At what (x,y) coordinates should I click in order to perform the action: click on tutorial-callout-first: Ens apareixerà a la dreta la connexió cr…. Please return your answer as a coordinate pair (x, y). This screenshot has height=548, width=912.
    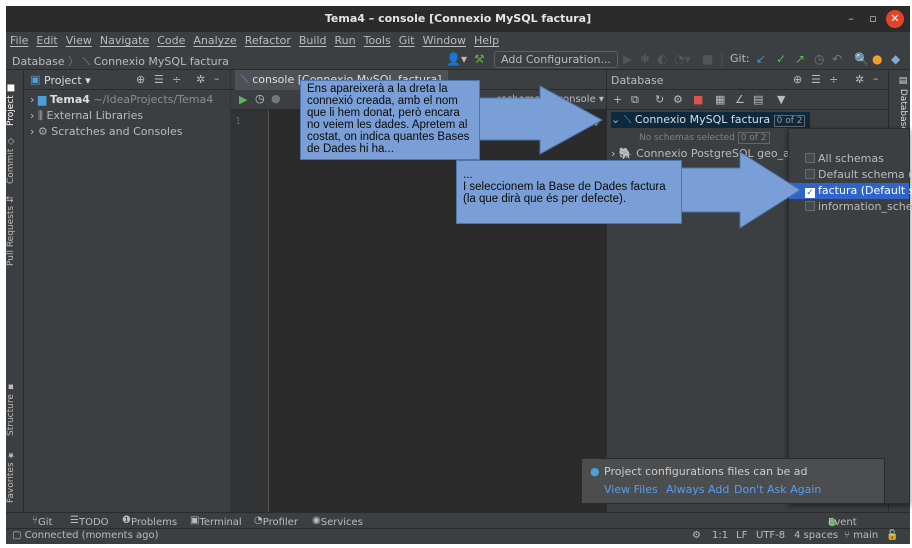
    Looking at the image, I should click on (390, 120).